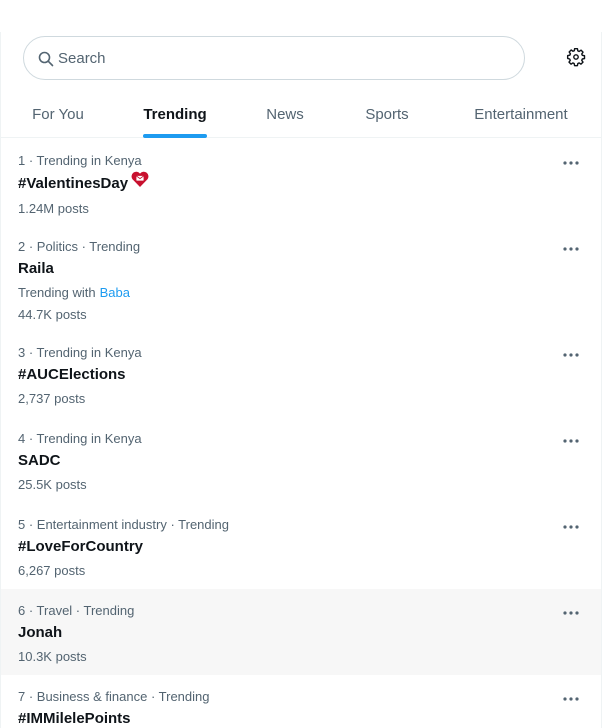 This screenshot has height=728, width=604. Describe the element at coordinates (79, 246) in the screenshot. I see `trend-context: 2 · Politics · Trending` at that location.